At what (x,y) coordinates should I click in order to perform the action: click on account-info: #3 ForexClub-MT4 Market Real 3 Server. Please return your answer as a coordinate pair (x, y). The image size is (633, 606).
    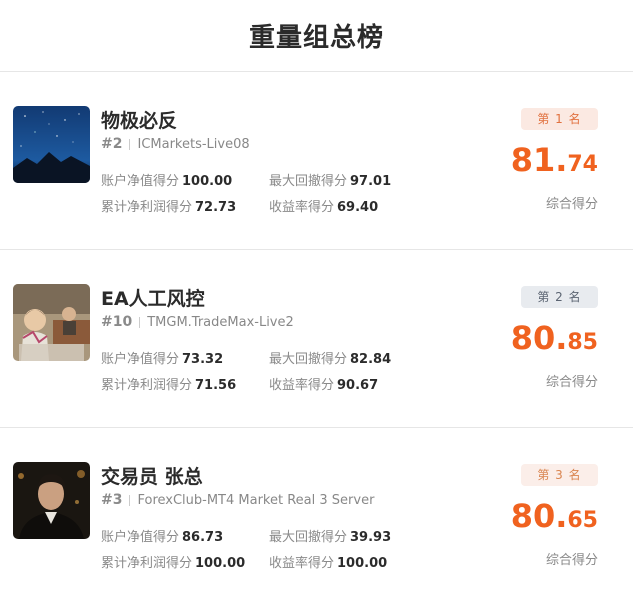
    Looking at the image, I should click on (237, 500).